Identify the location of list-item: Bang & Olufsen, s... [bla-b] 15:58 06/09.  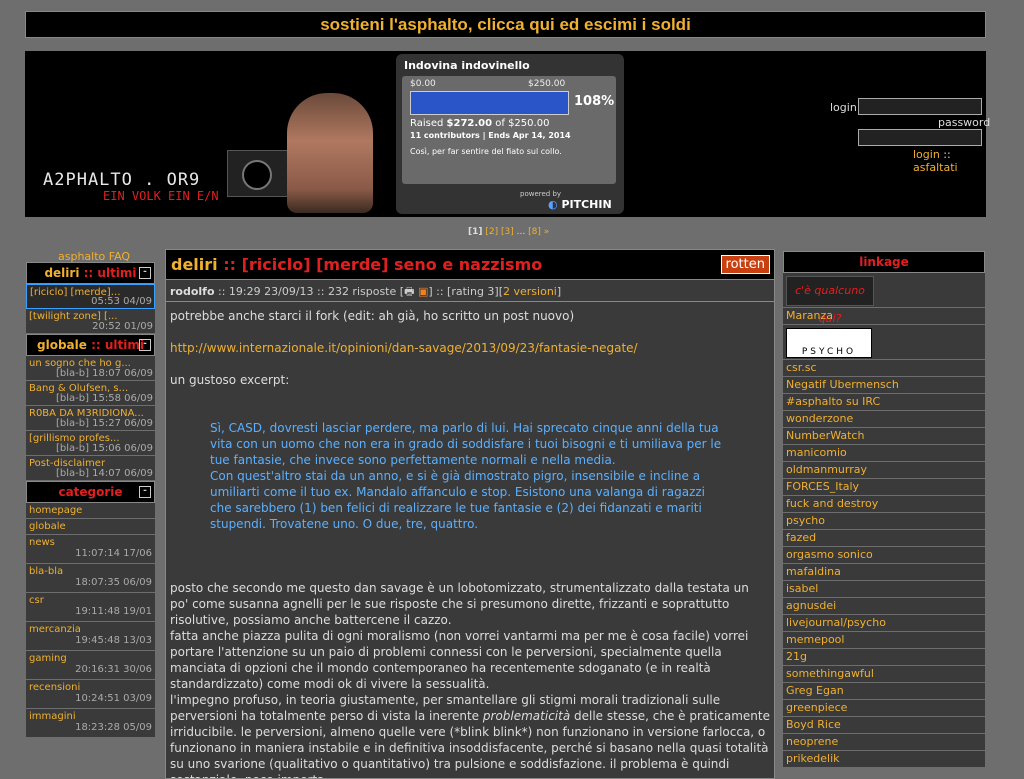
(90, 393).